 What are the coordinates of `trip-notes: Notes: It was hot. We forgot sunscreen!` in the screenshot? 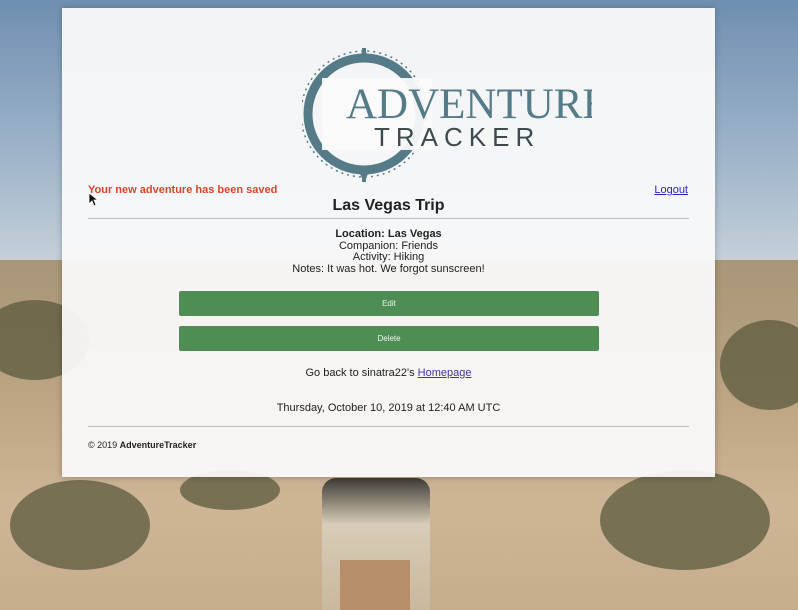 It's located at (388, 268).